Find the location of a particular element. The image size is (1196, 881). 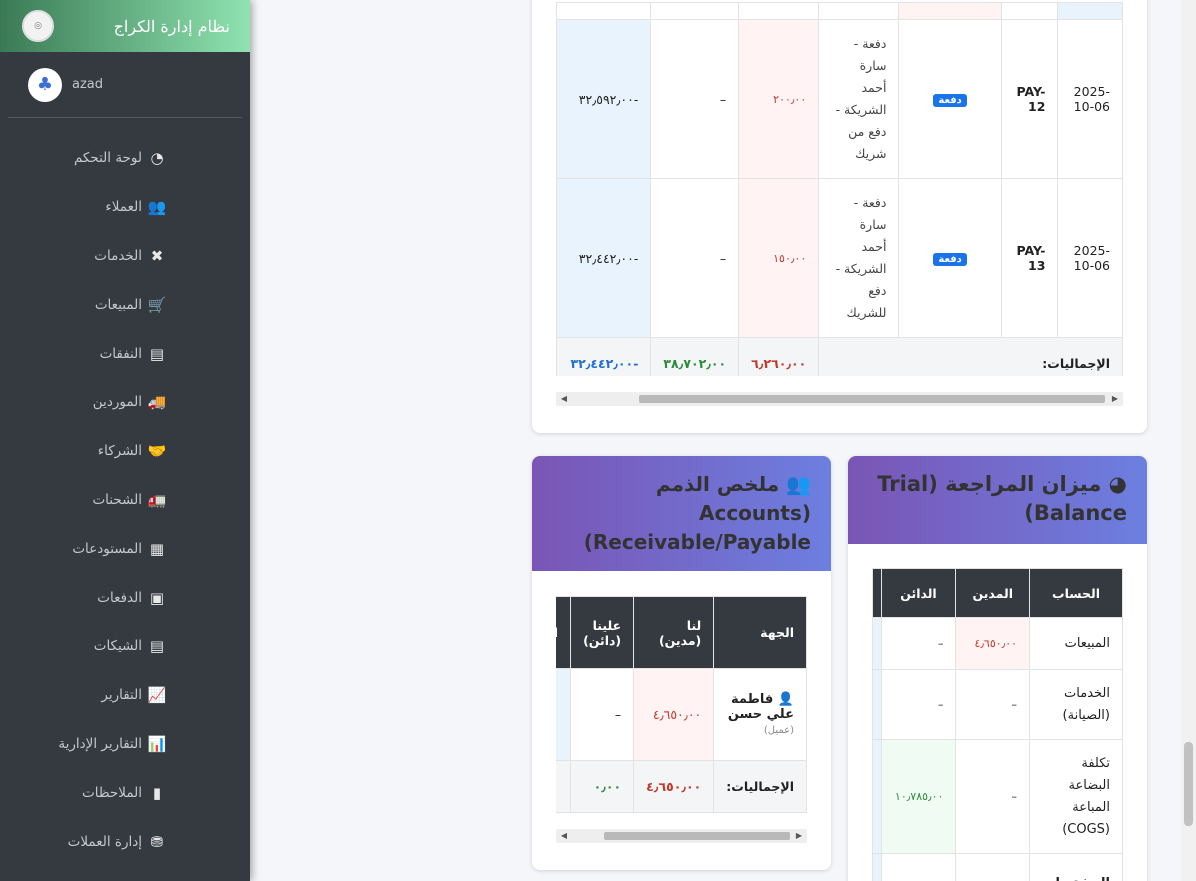

table-row: المشتريات is located at coordinates (997, 867).